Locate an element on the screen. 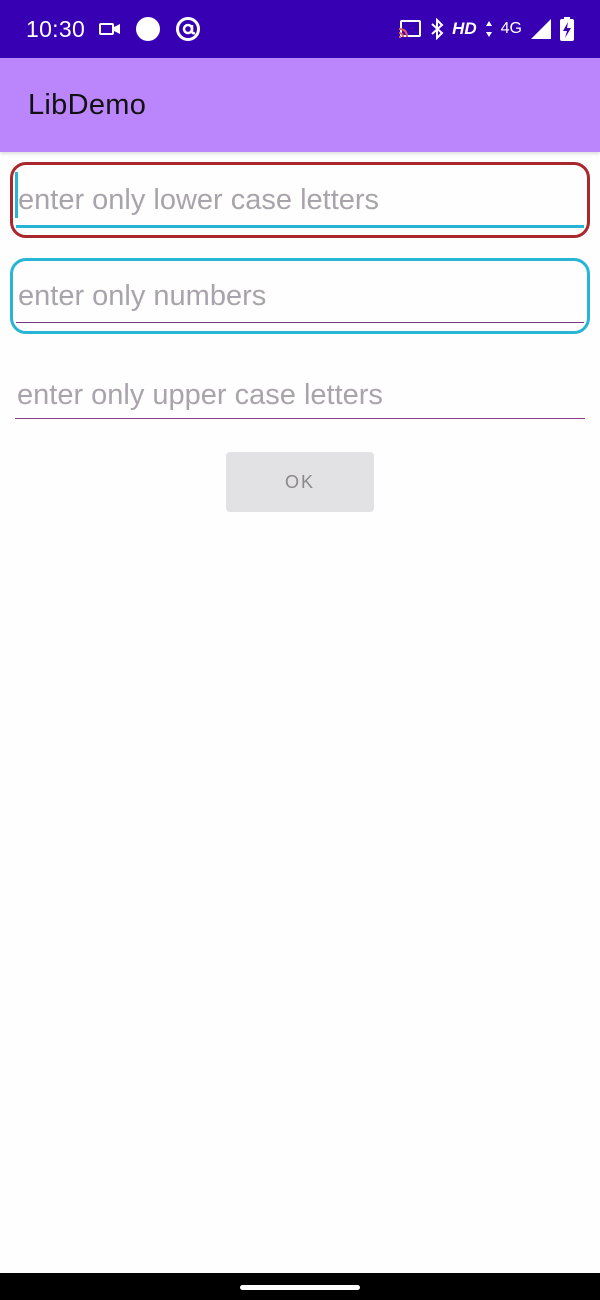 The image size is (600, 1300). status-right: HD 4G is located at coordinates (486, 29).